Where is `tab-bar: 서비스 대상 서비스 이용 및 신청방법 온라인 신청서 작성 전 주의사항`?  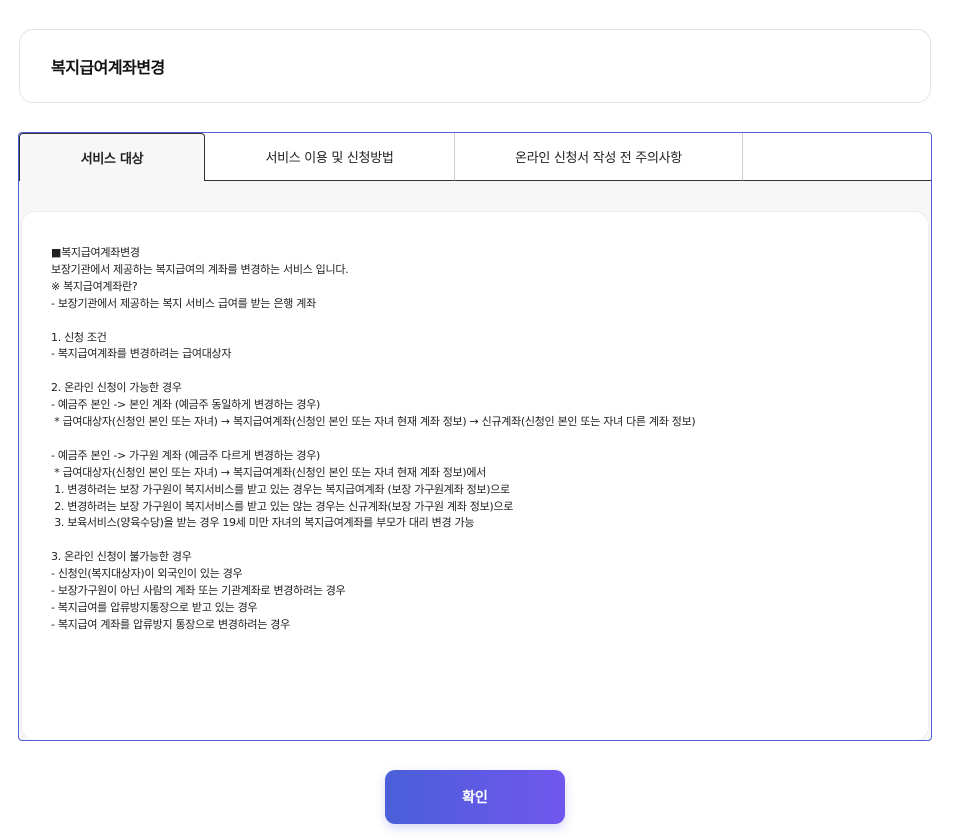
tab-bar: 서비스 대상 서비스 이용 및 신청방법 온라인 신청서 작성 전 주의사항 is located at coordinates (475, 157).